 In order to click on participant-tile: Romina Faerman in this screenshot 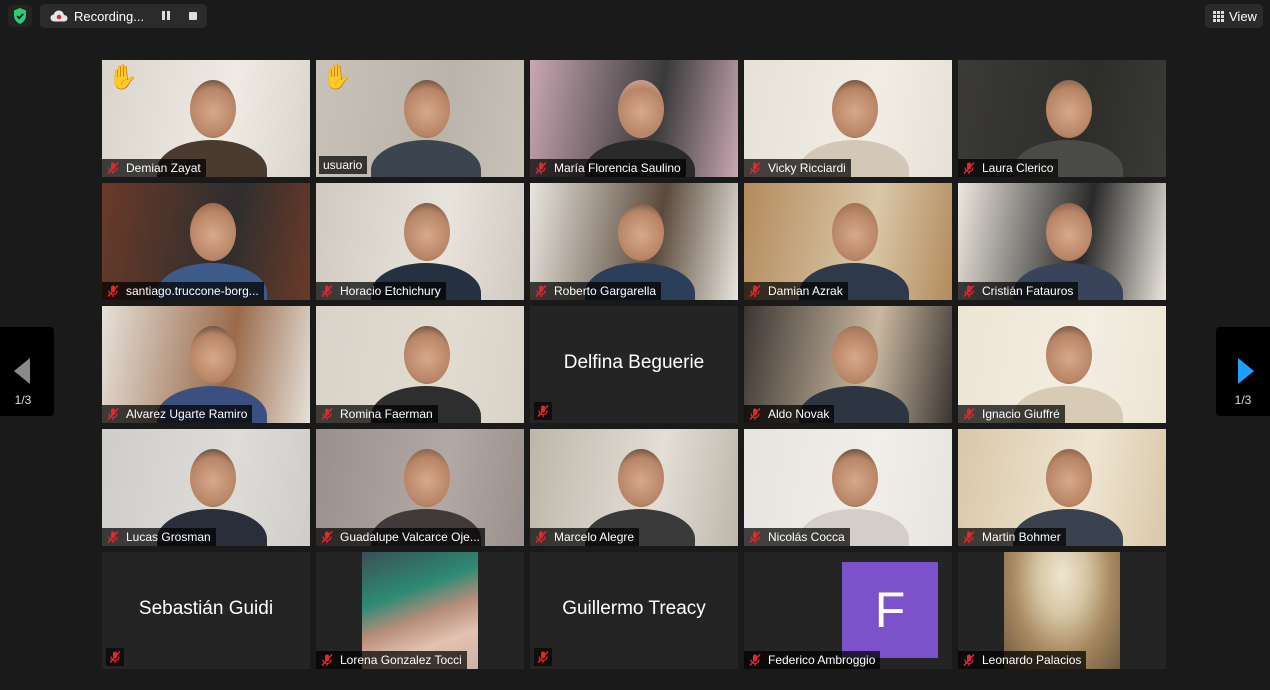, I will do `click(420, 364)`.